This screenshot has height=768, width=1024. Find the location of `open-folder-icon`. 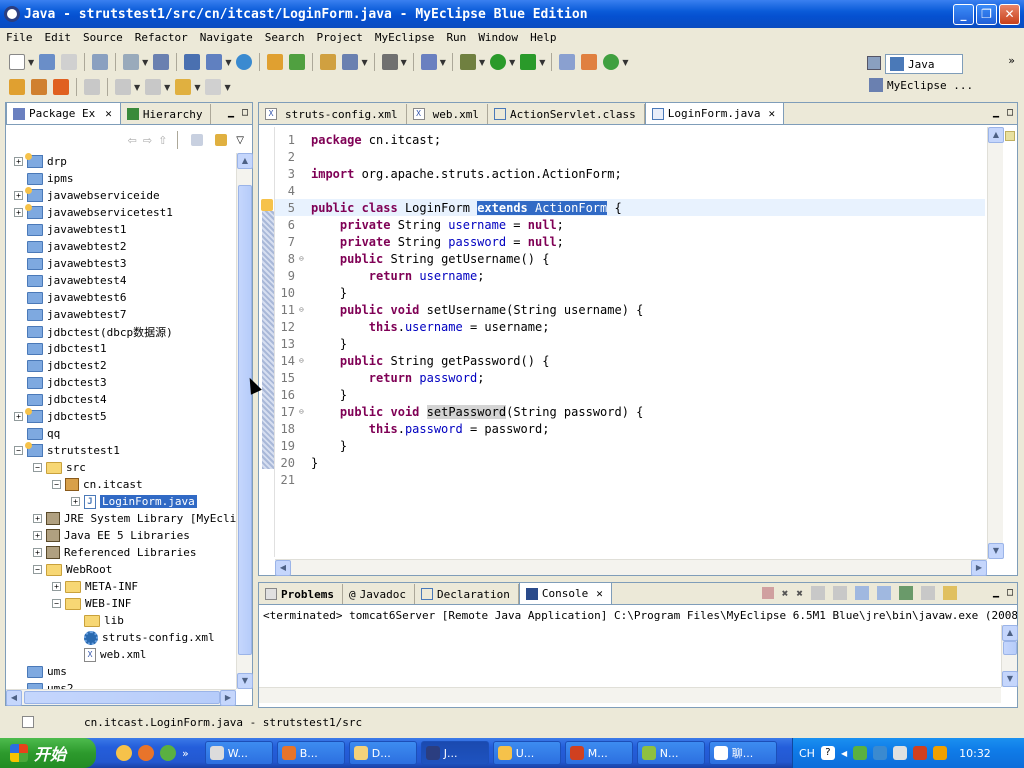

open-folder-icon is located at coordinates (17, 87).